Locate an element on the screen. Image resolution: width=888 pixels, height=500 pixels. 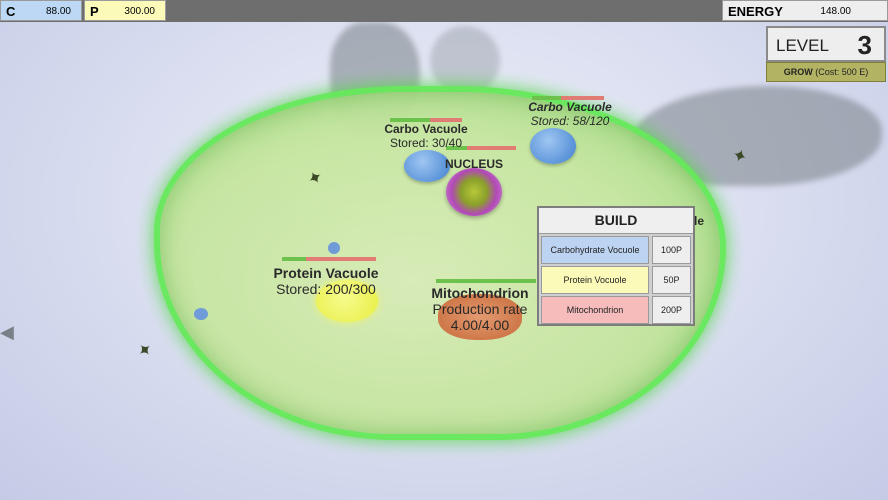
organelle-status: Stored: 58/120 is located at coordinates (570, 121).